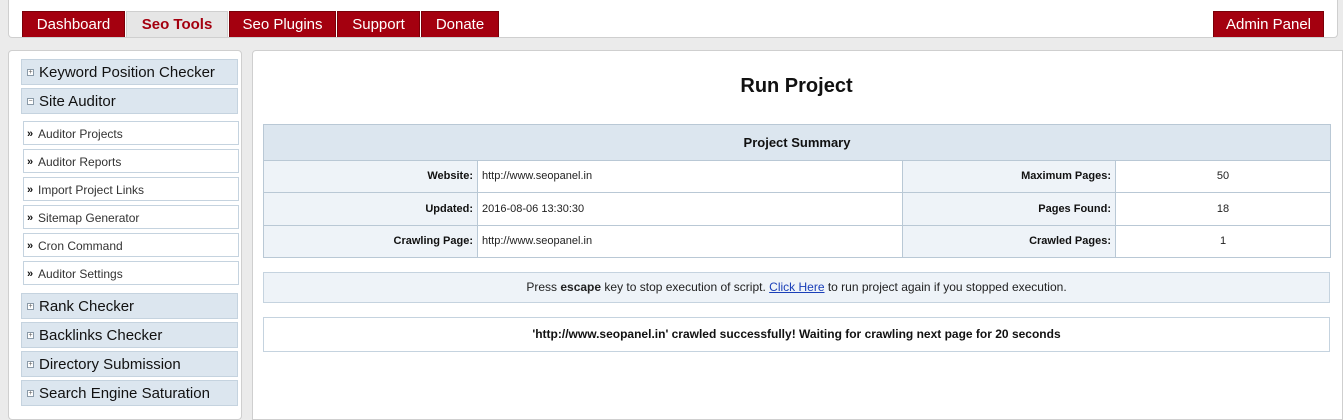  I want to click on sidebar-subitem-label: Auditor Projects, so click(80, 134).